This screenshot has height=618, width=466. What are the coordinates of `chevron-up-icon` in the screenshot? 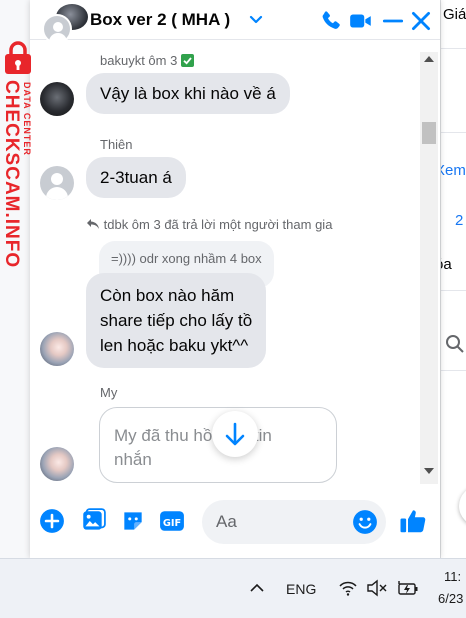 It's located at (257, 588).